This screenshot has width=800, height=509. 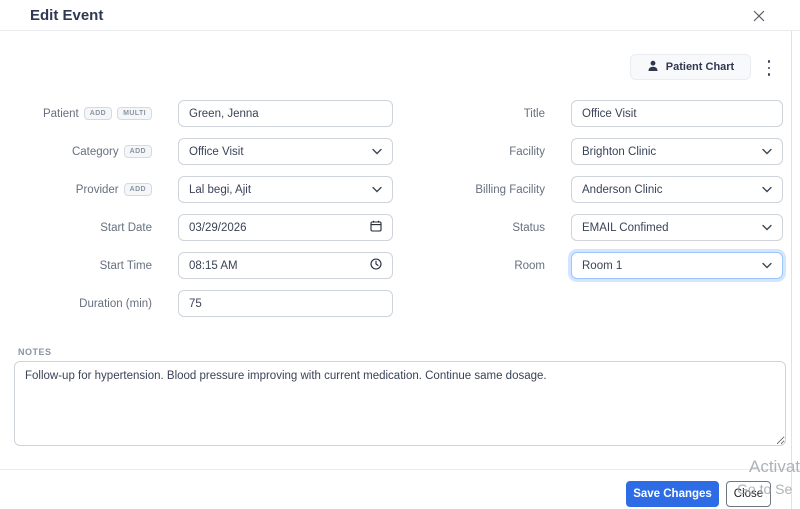 I want to click on notes-label: NOTES, so click(x=35, y=352).